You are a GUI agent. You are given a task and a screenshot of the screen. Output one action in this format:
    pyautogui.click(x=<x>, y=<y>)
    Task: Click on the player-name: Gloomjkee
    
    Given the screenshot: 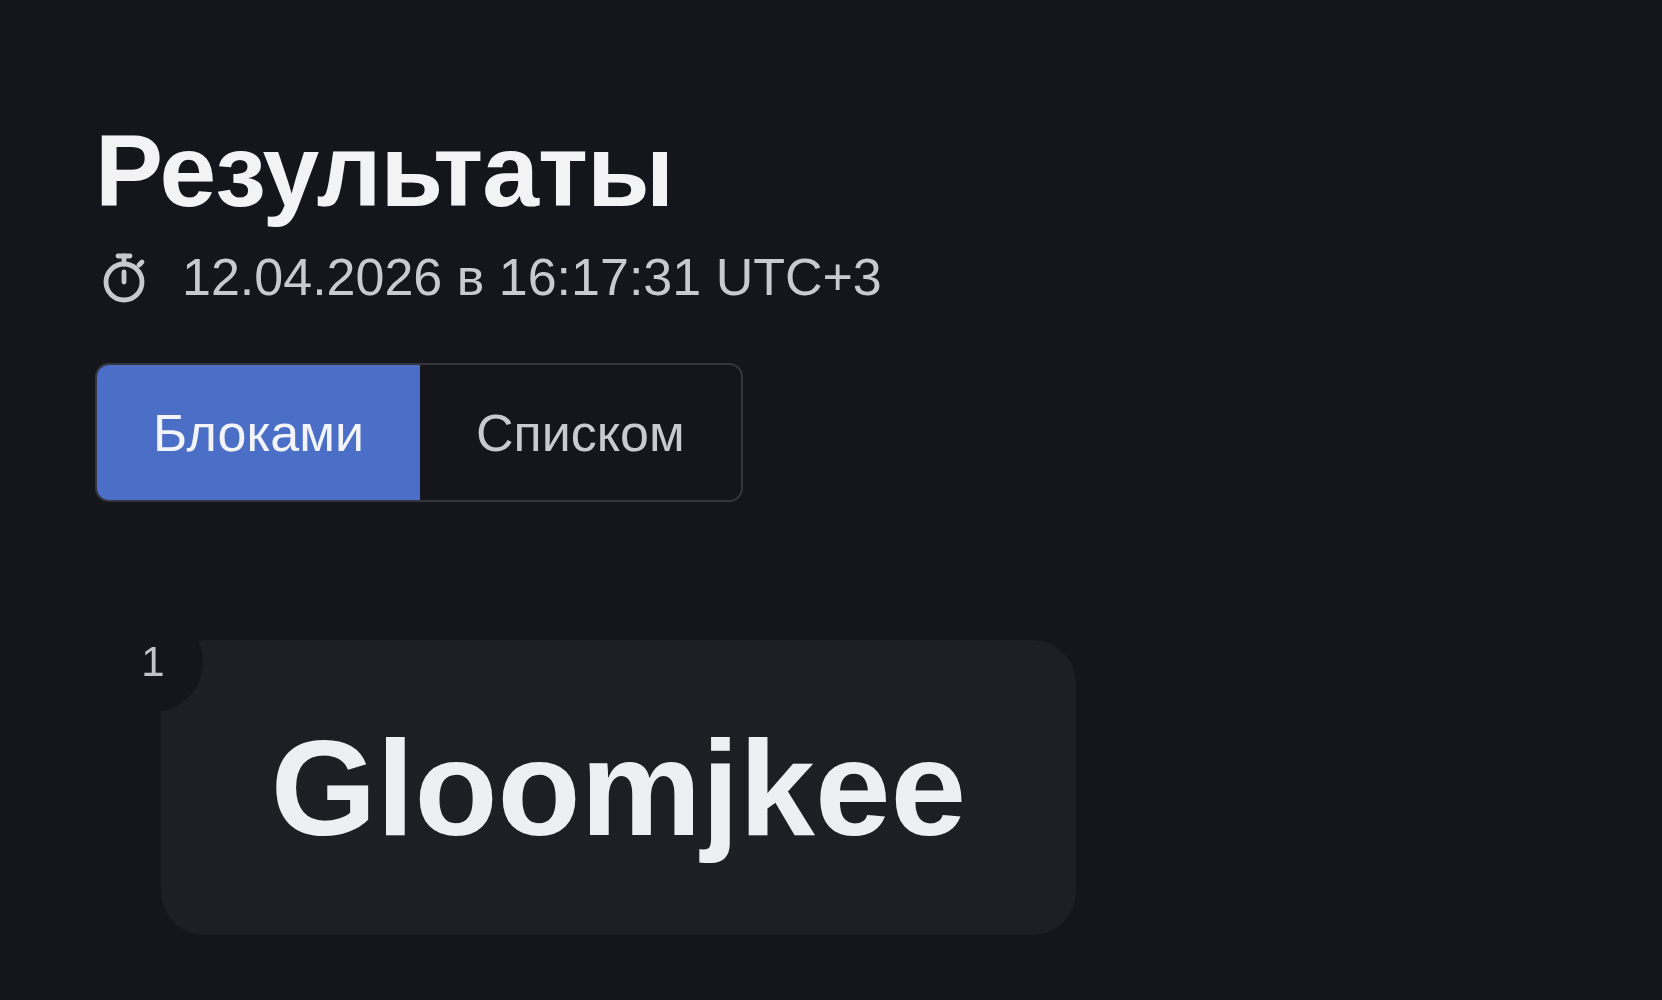 What is the action you would take?
    pyautogui.click(x=618, y=788)
    